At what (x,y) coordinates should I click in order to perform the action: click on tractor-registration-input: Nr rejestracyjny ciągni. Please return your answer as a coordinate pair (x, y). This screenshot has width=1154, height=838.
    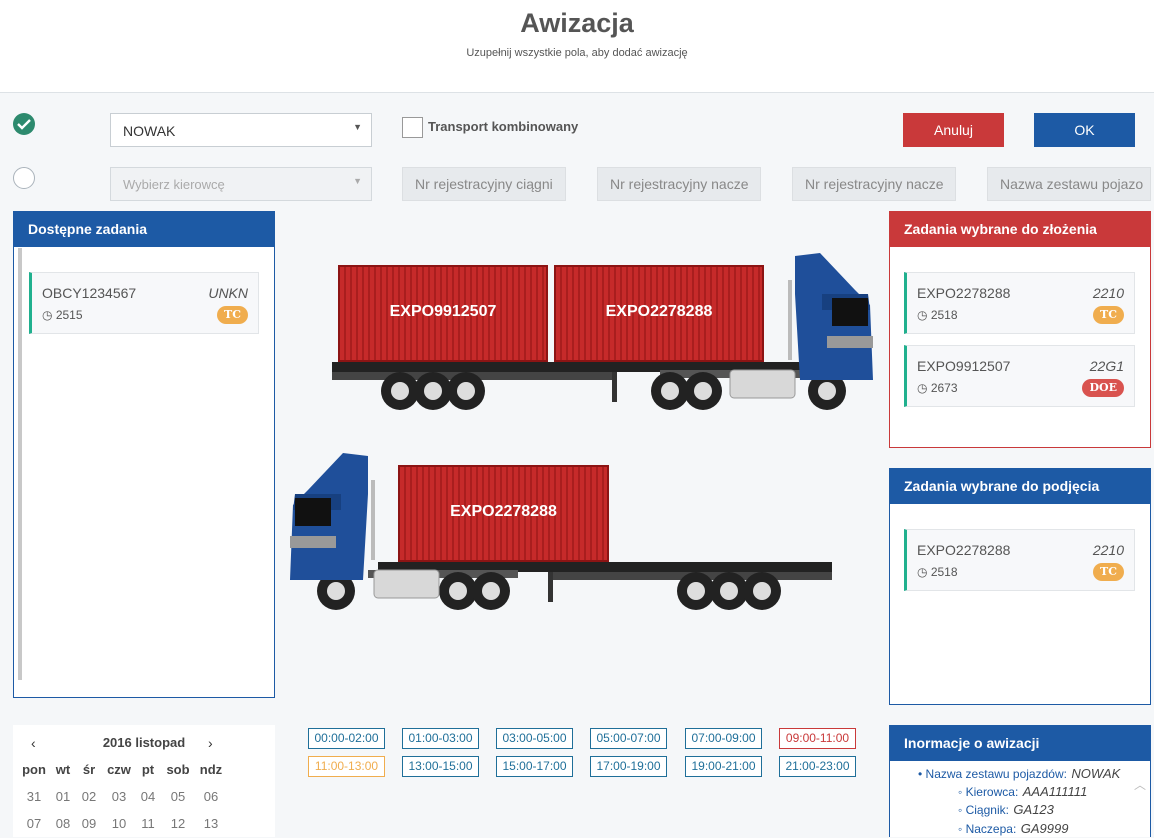
    Looking at the image, I should click on (484, 184).